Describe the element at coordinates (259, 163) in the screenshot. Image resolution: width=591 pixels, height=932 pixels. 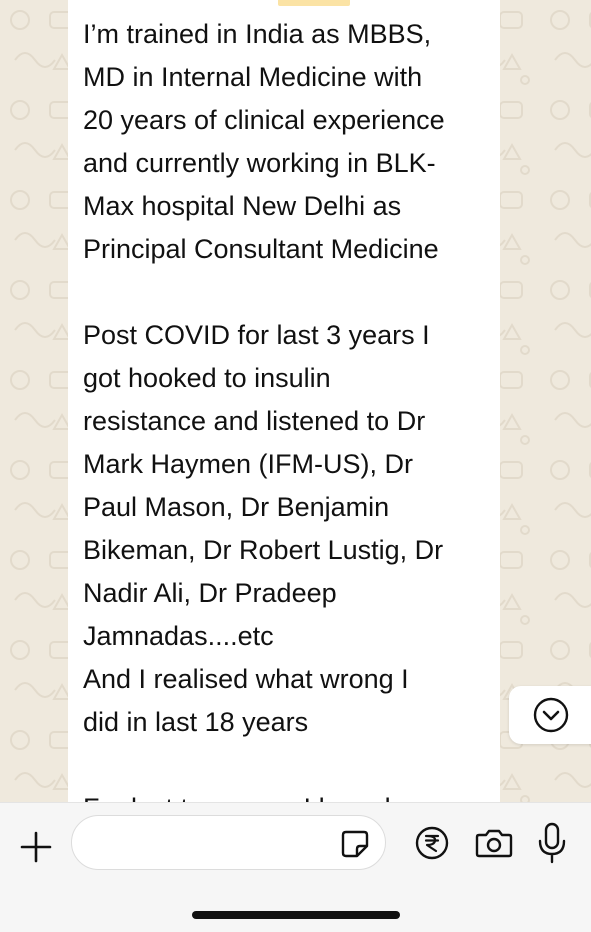
I see `message-line: and currently working in BLK-` at that location.